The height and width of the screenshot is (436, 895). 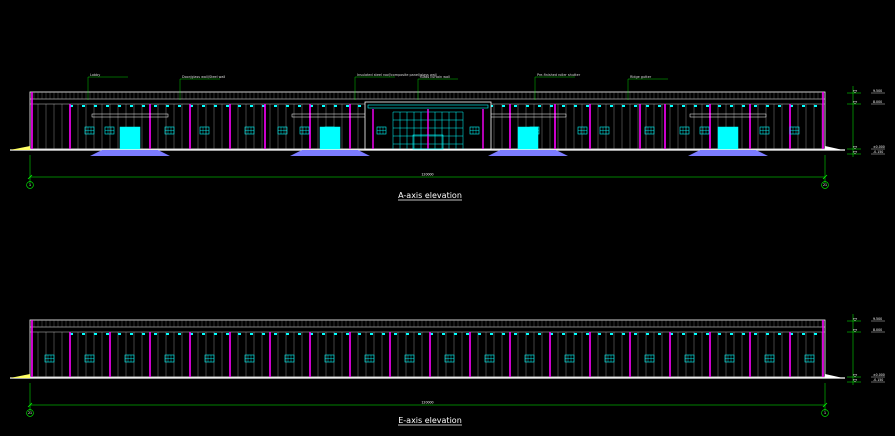 I want to click on ramp, so click(x=728, y=153).